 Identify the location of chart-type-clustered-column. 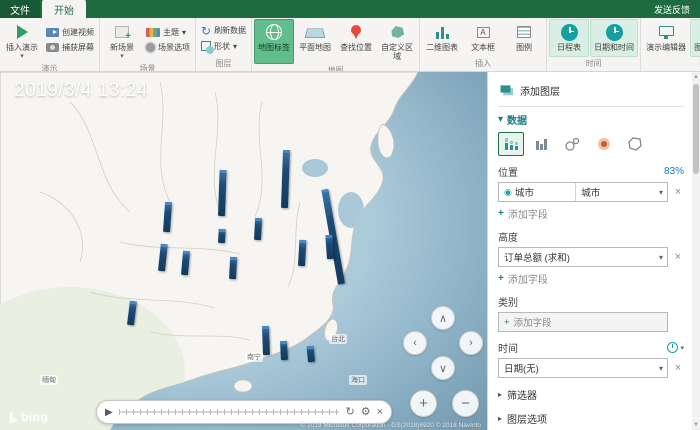
(542, 144).